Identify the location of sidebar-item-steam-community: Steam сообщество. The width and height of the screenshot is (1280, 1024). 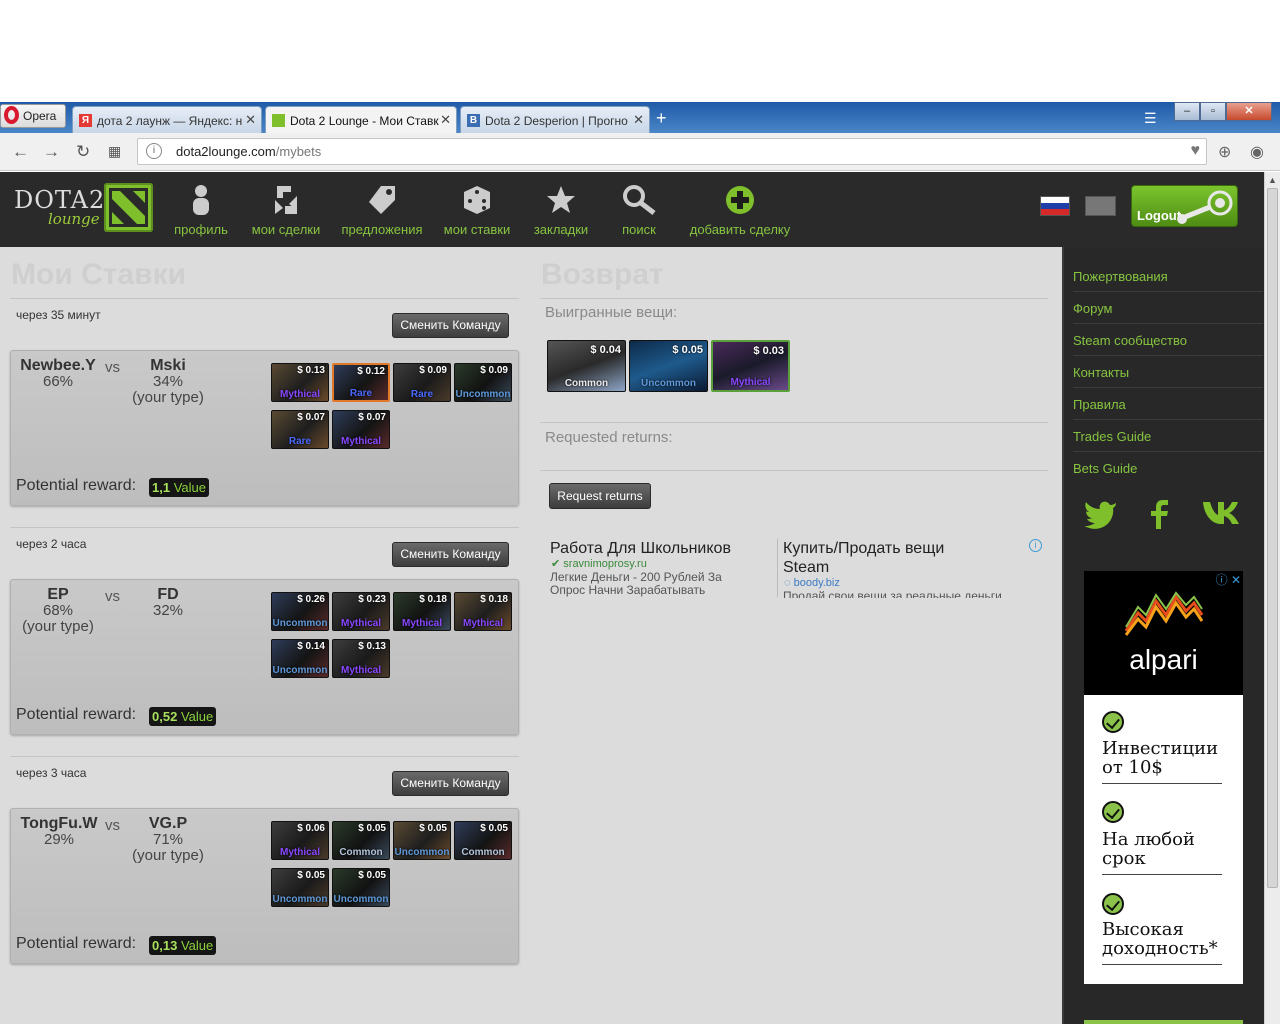
(1168, 340).